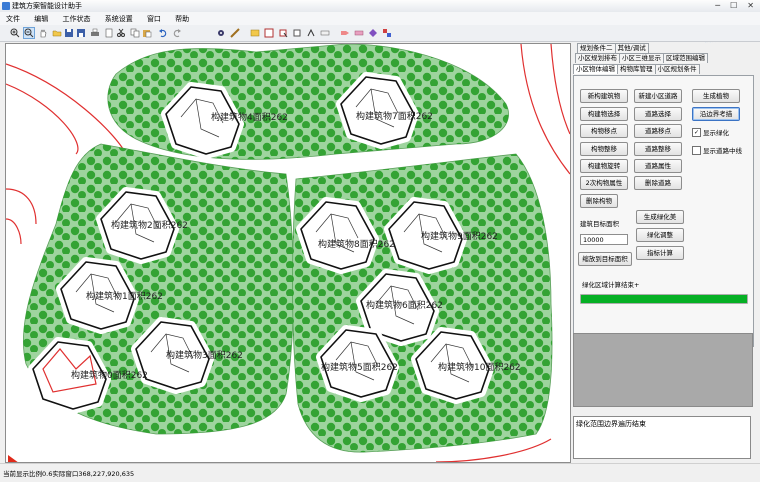 The height and width of the screenshot is (482, 760). I want to click on tab-planning-conditions-2: 规划条件二, so click(596, 48).